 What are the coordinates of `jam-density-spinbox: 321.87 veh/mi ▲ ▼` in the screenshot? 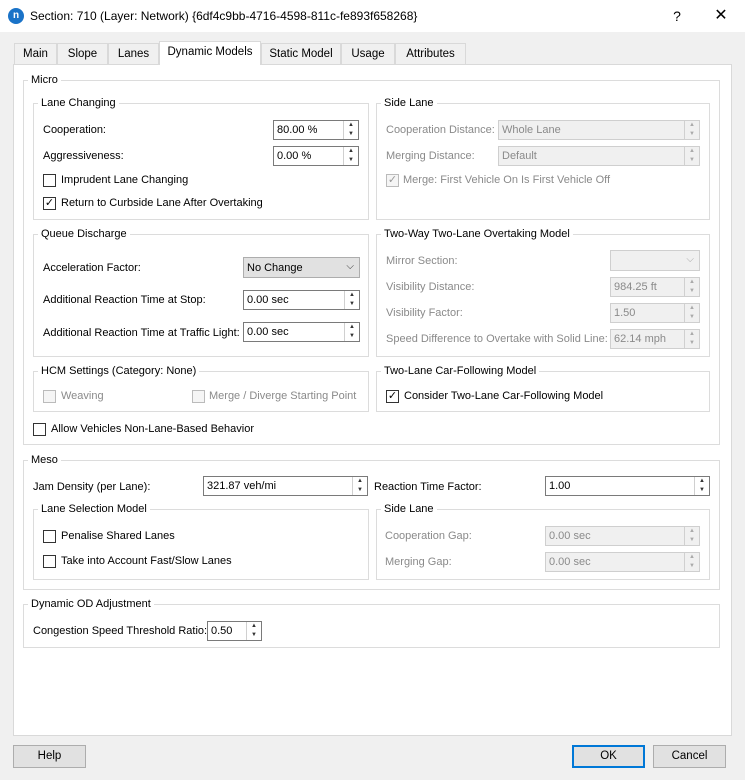 It's located at (285, 486).